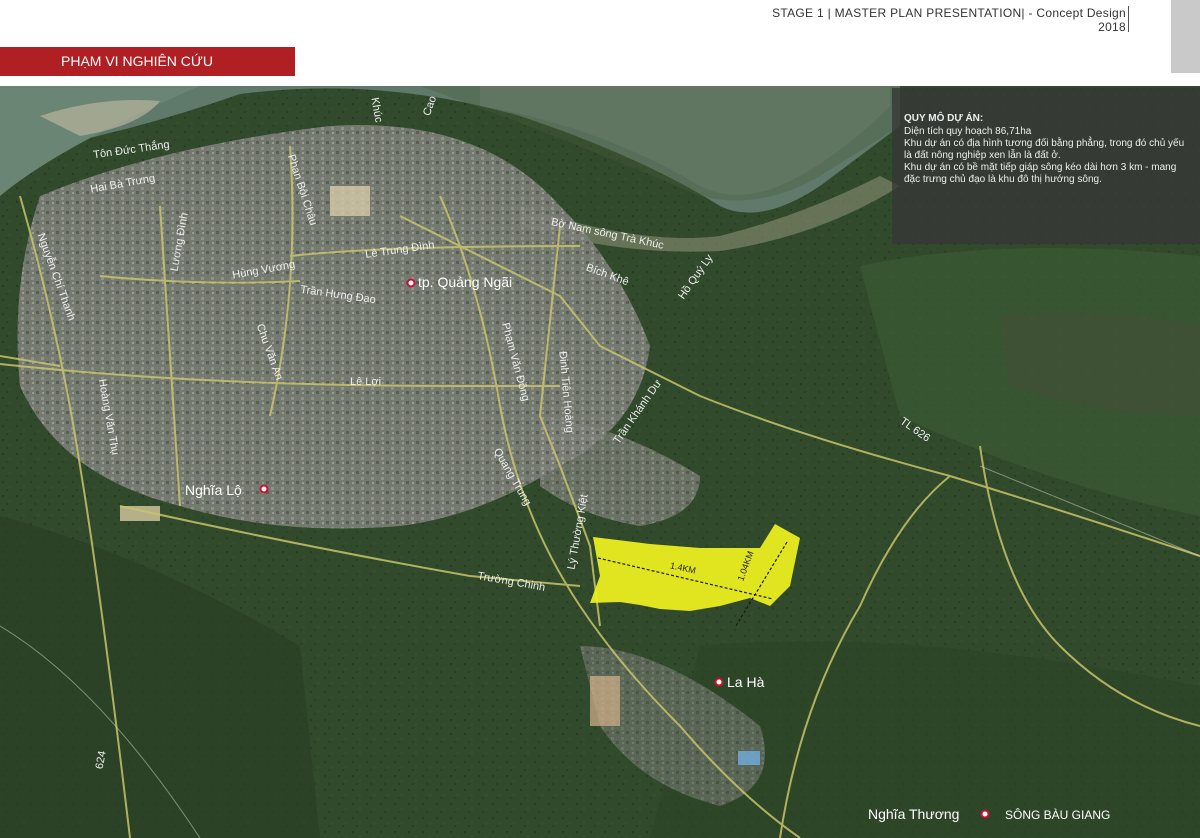 The width and height of the screenshot is (1200, 838). What do you see at coordinates (968, 131) in the screenshot?
I see `info-line-area: Diện tích quy hoạch 86,71ha` at bounding box center [968, 131].